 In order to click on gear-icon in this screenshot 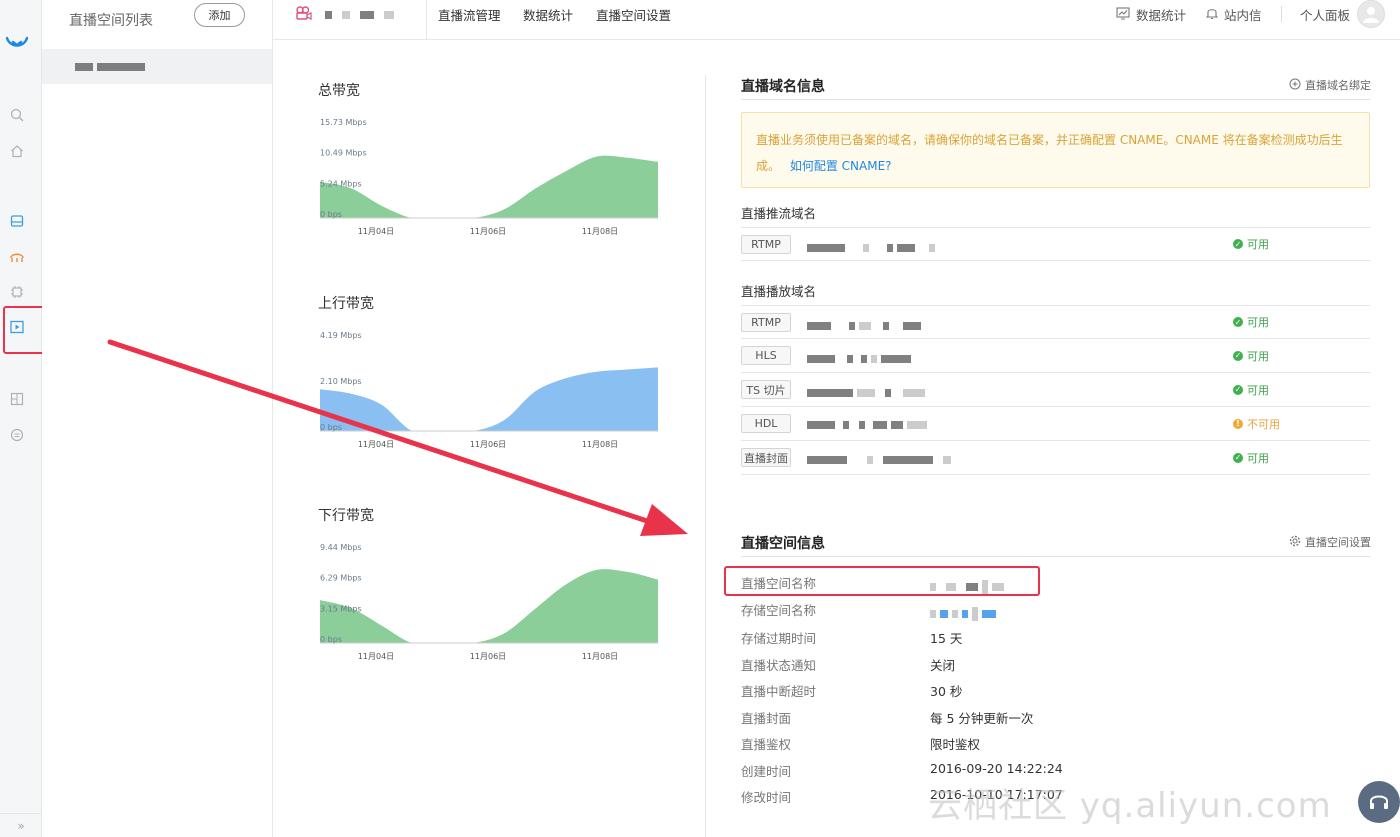, I will do `click(1295, 542)`.